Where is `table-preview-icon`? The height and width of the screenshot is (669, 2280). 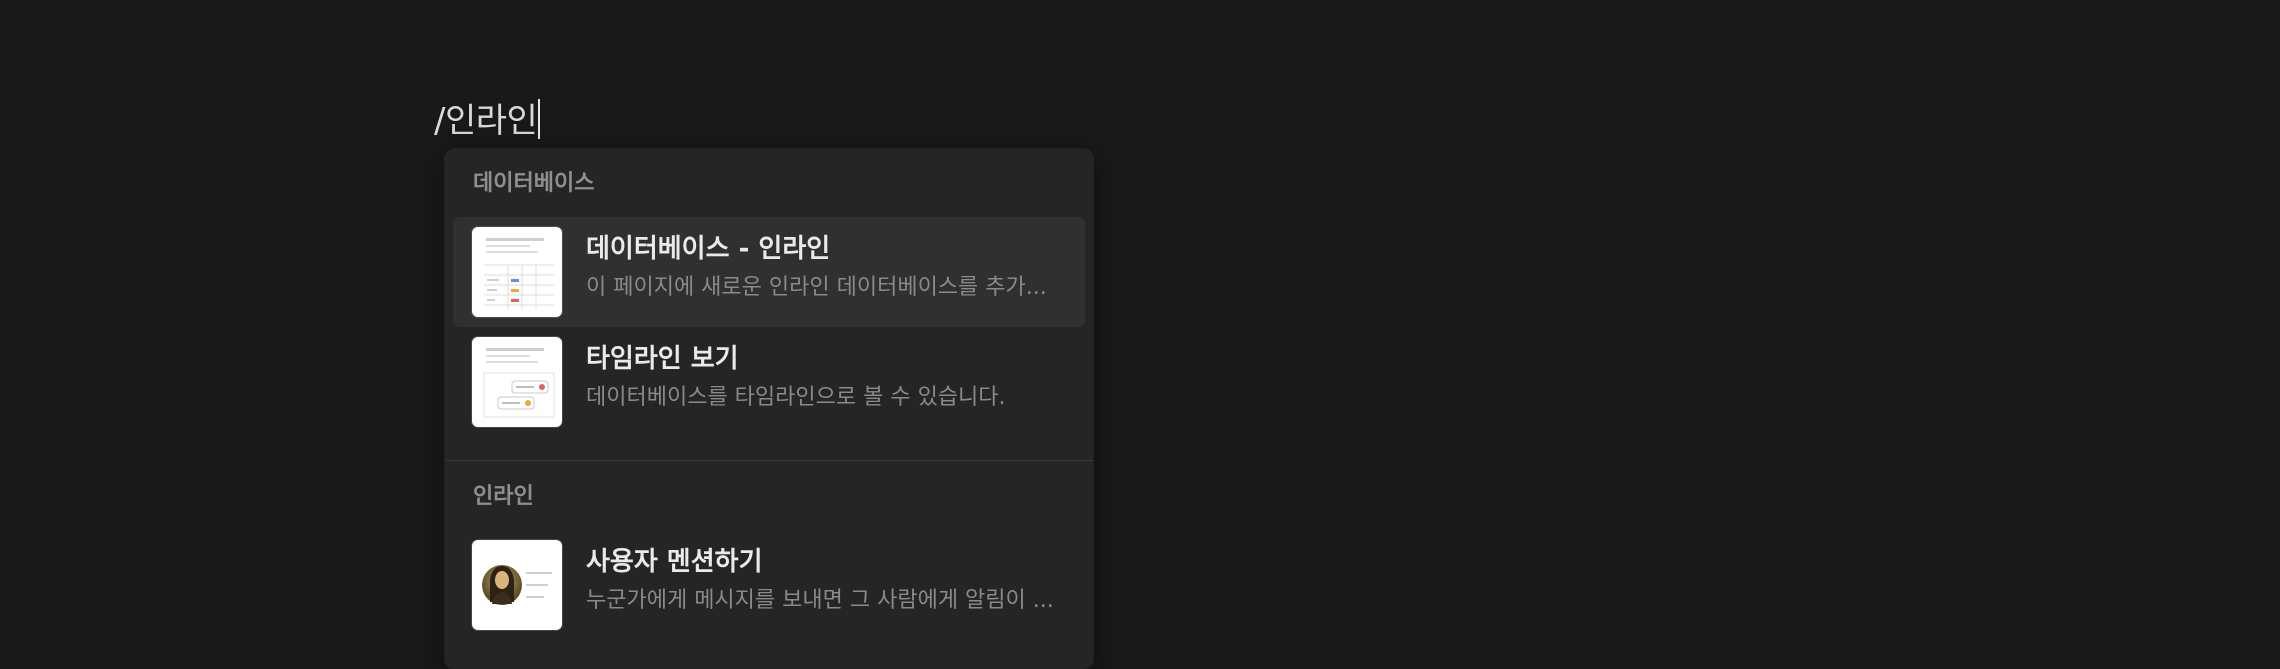
table-preview-icon is located at coordinates (517, 272).